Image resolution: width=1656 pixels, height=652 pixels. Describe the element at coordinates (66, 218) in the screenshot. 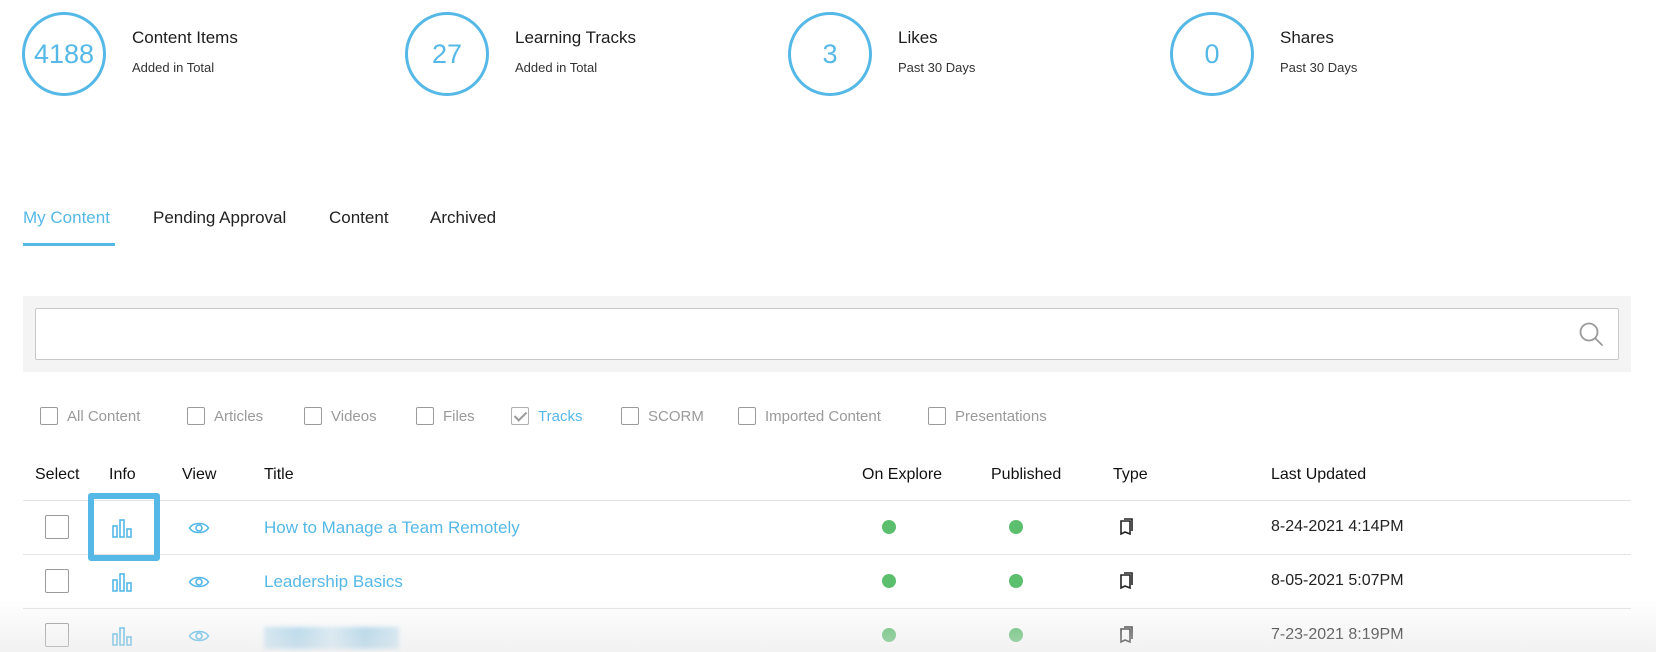

I see `tab-my-content: My Content` at that location.